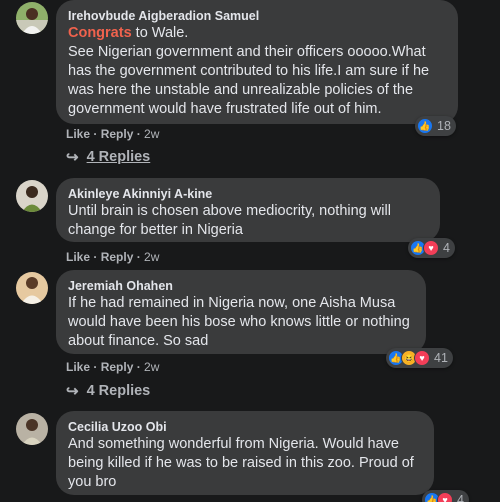 Image resolution: width=500 pixels, height=502 pixels. What do you see at coordinates (248, 194) in the screenshot?
I see `comment-author: Akinleye Akinniyi A-kine` at bounding box center [248, 194].